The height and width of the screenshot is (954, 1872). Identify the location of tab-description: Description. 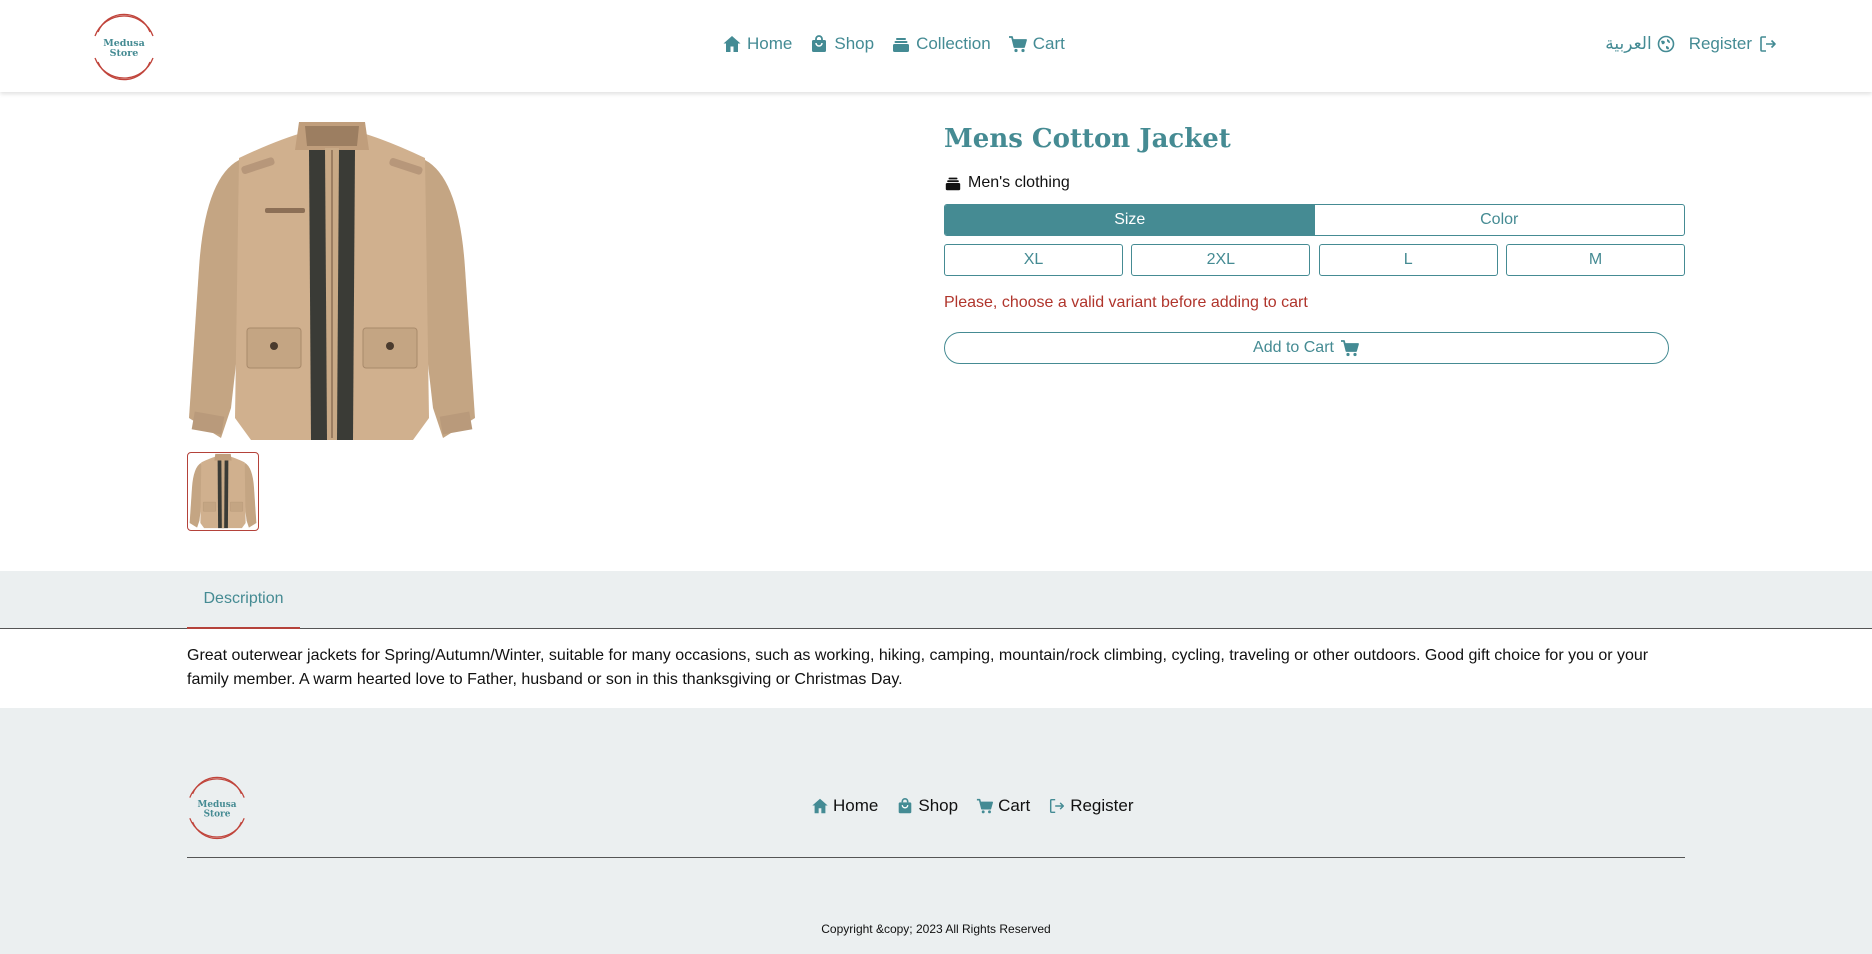
(243, 600).